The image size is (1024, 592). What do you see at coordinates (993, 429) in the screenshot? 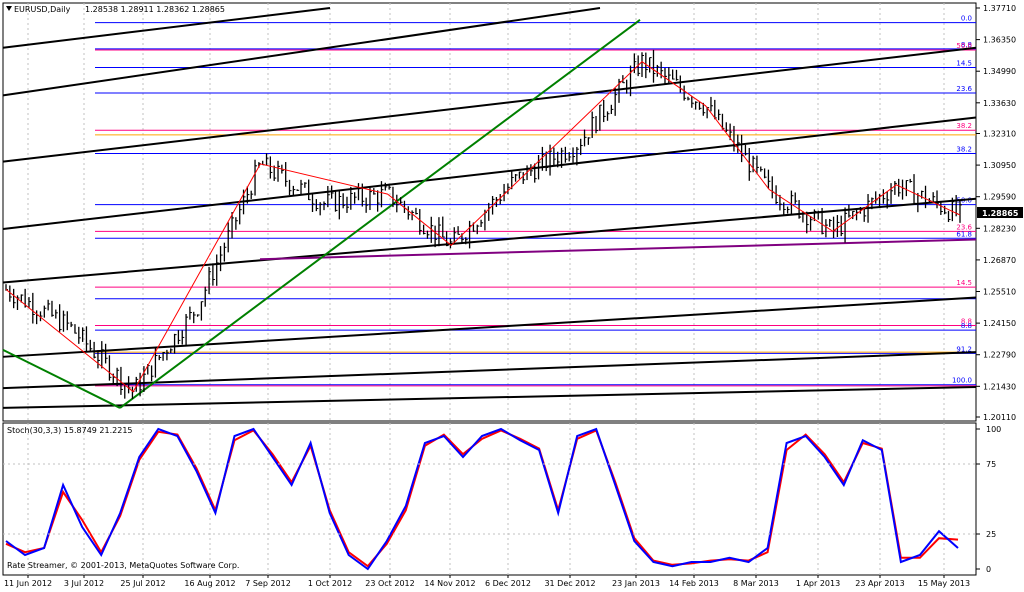
I see `stoch-tick-label: 100` at bounding box center [993, 429].